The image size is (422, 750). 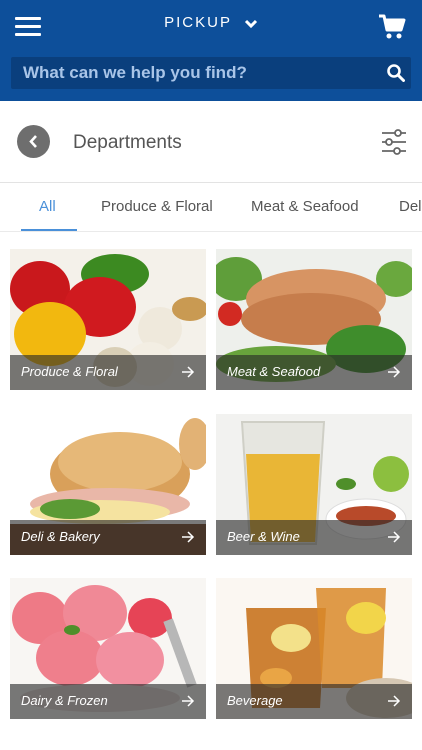 I want to click on tab-produce-floral: Produce & Floral, so click(x=157, y=206).